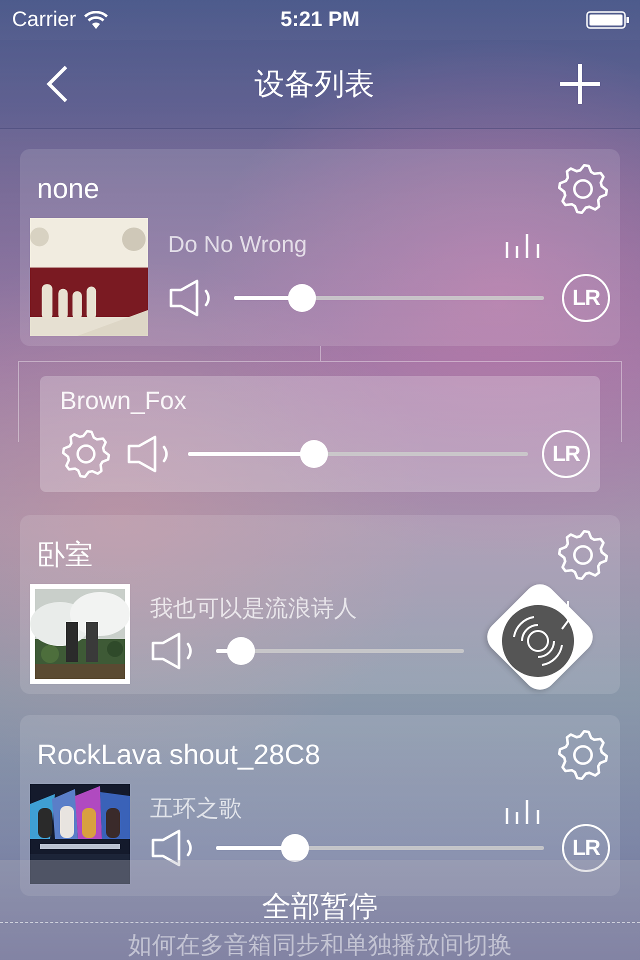 The width and height of the screenshot is (640, 960). What do you see at coordinates (314, 84) in the screenshot?
I see `page-title: 设备列表` at bounding box center [314, 84].